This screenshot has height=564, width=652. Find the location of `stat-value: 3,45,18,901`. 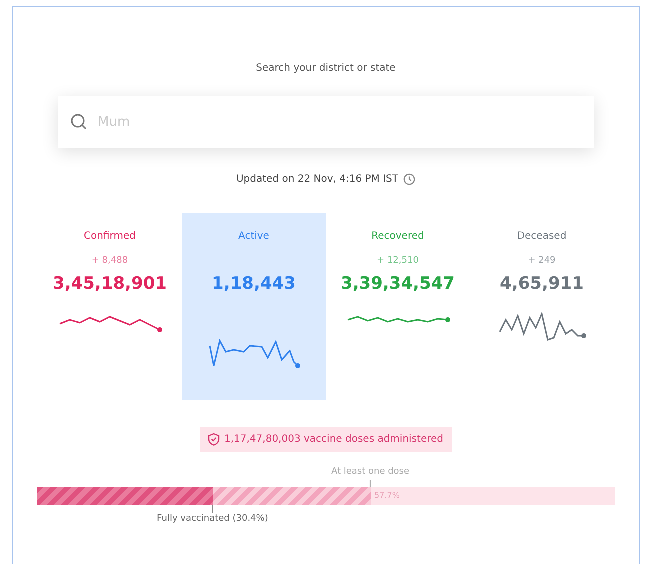

stat-value: 3,45,18,901 is located at coordinates (109, 284).